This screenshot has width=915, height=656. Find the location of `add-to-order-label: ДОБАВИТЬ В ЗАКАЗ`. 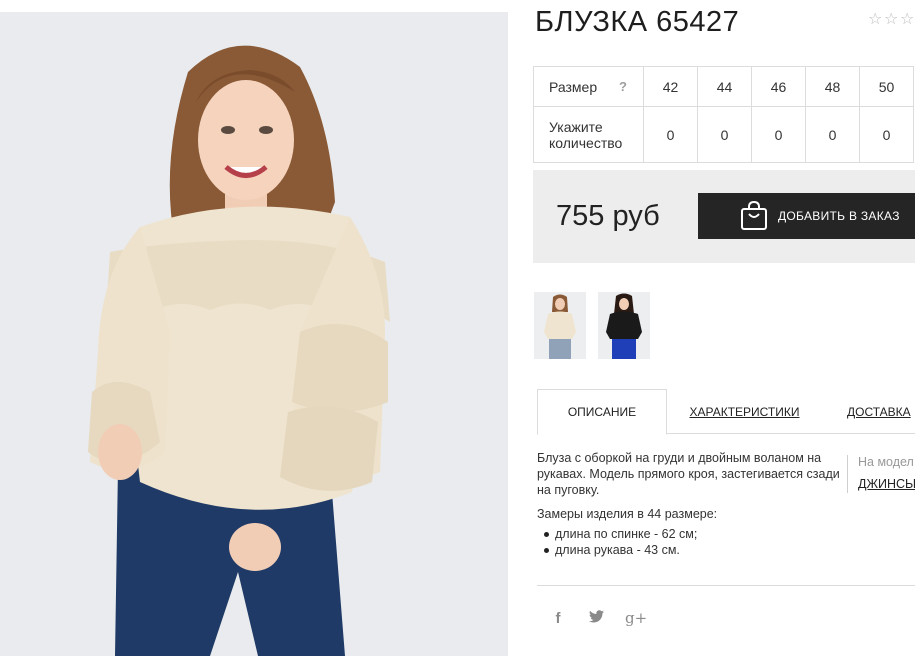

add-to-order-label: ДОБАВИТЬ В ЗАКАЗ is located at coordinates (839, 216).